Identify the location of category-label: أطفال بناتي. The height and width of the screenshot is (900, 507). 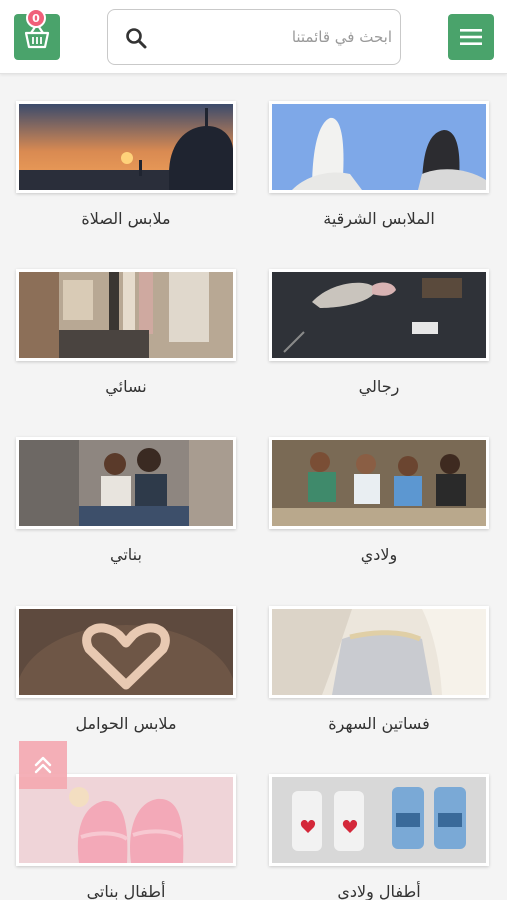
(126, 891).